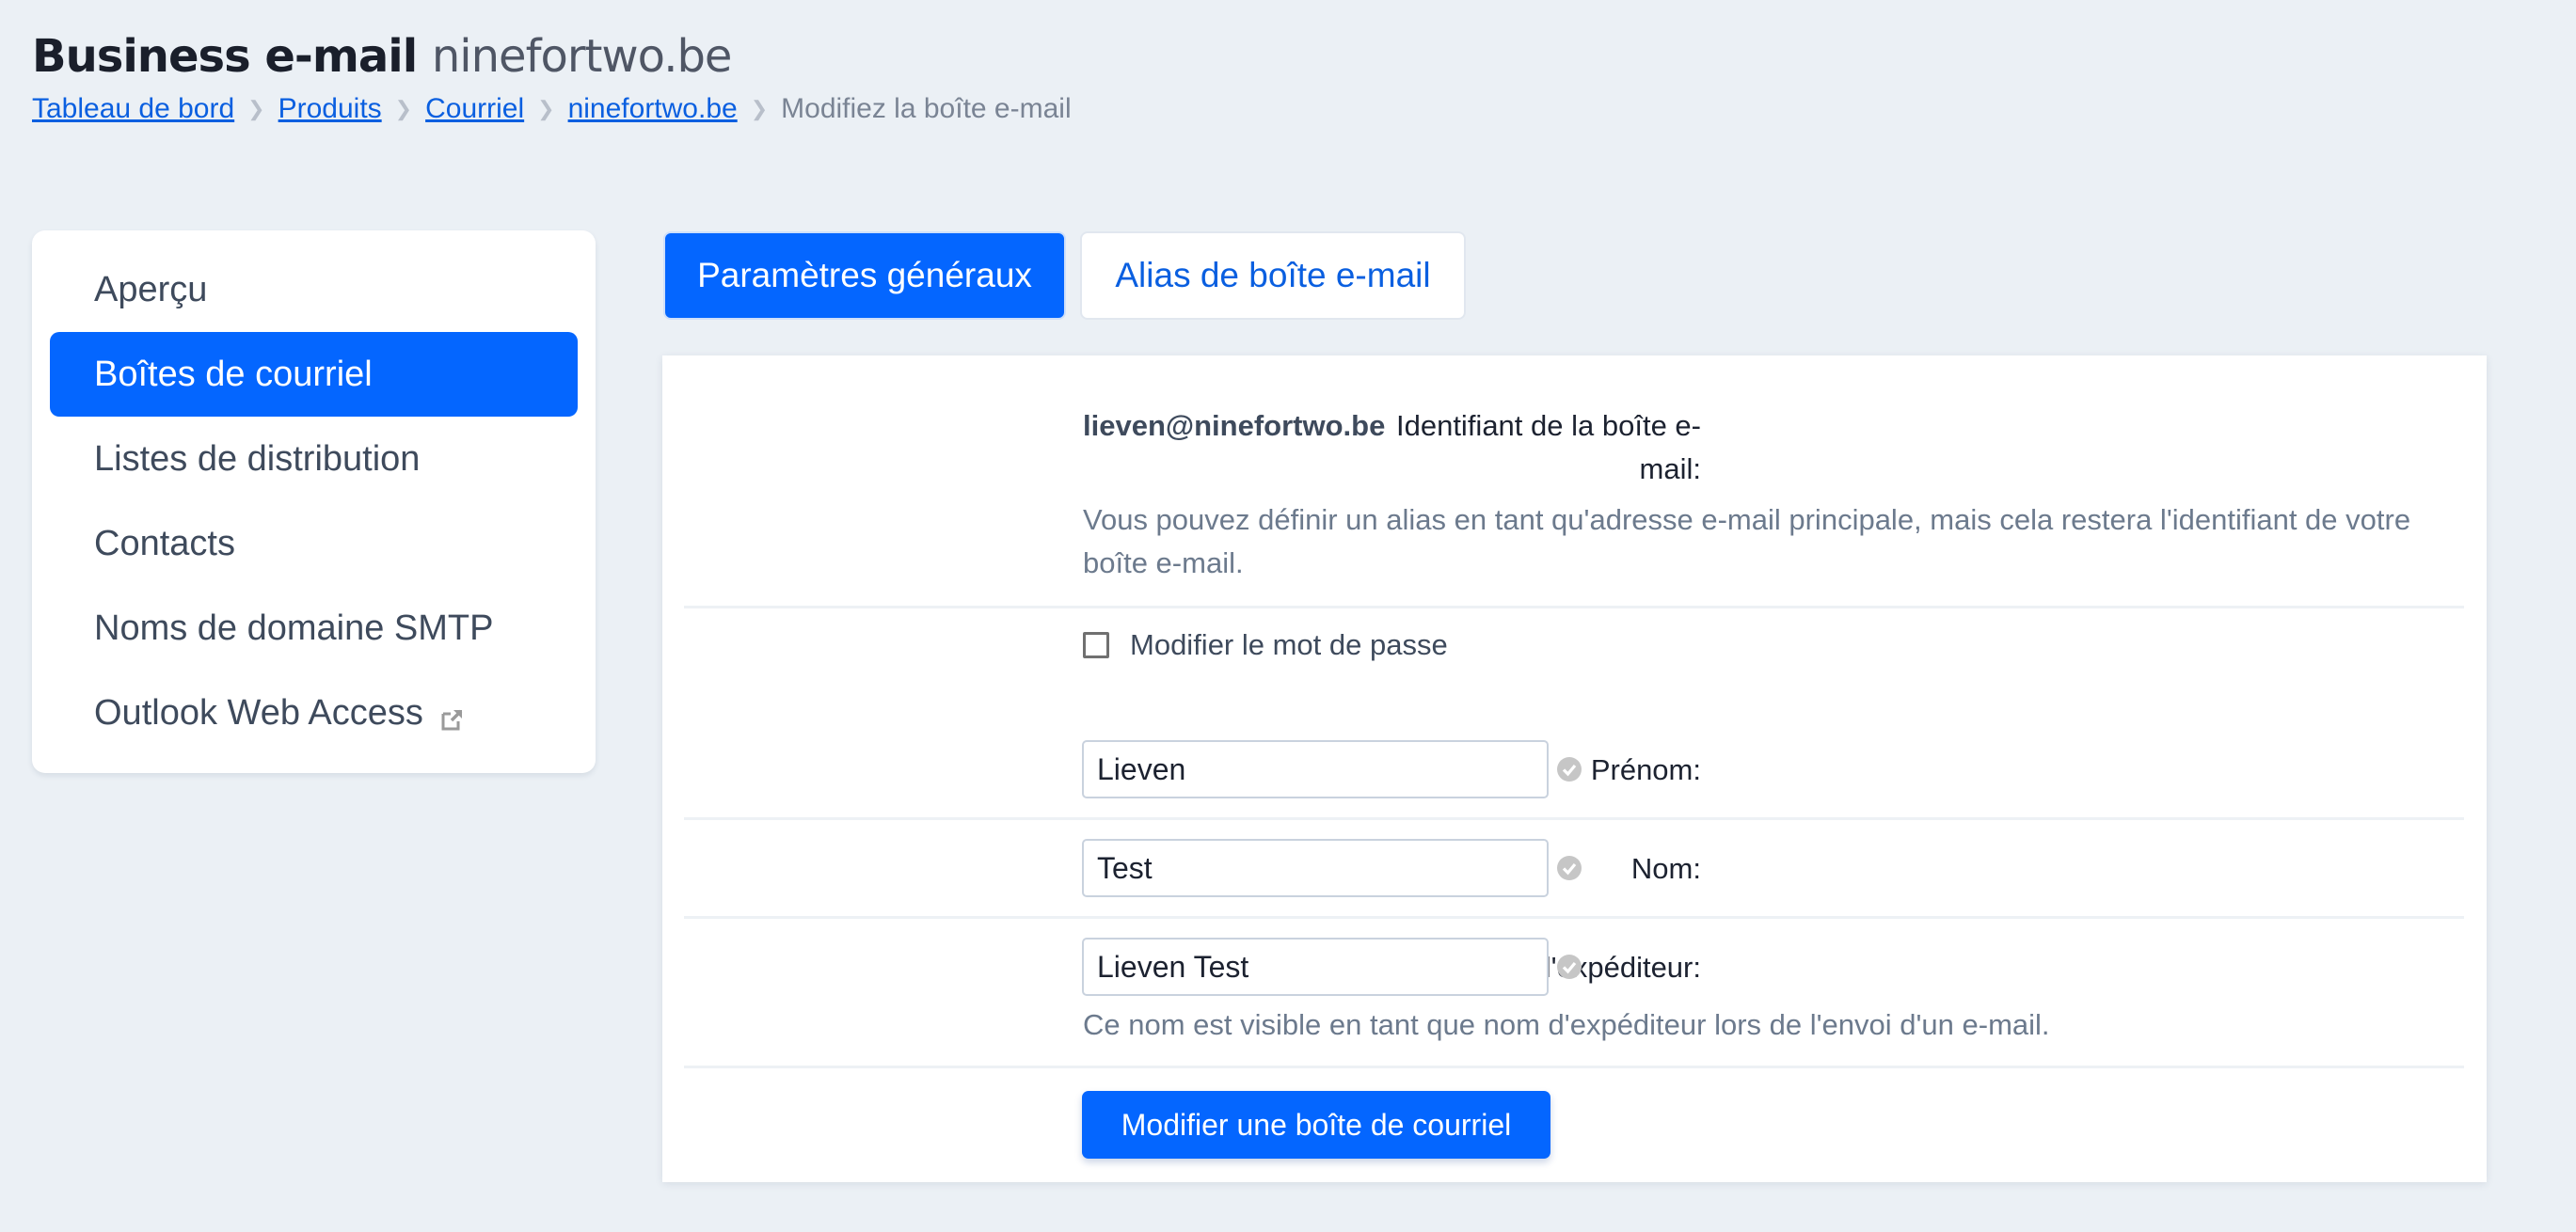 The image size is (2576, 1232). What do you see at coordinates (314, 289) in the screenshot?
I see `sidebar-item-overview: Aperçu` at bounding box center [314, 289].